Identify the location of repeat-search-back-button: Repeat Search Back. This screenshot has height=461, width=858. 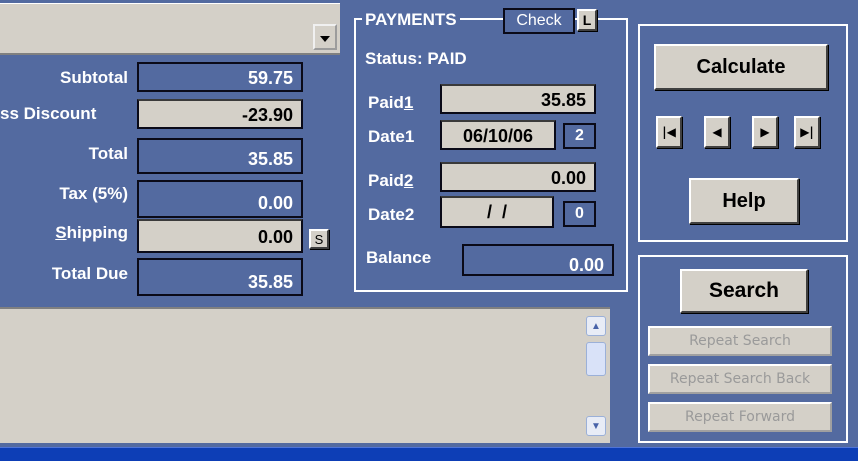
(740, 379).